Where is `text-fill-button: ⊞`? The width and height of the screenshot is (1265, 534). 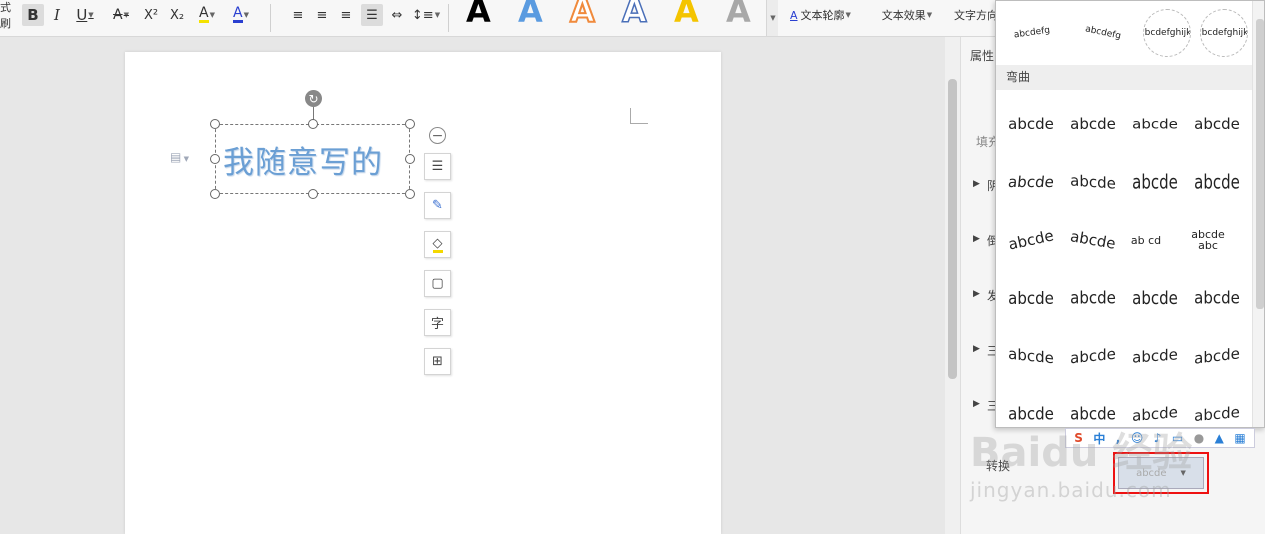
text-fill-button: ⊞ is located at coordinates (437, 361).